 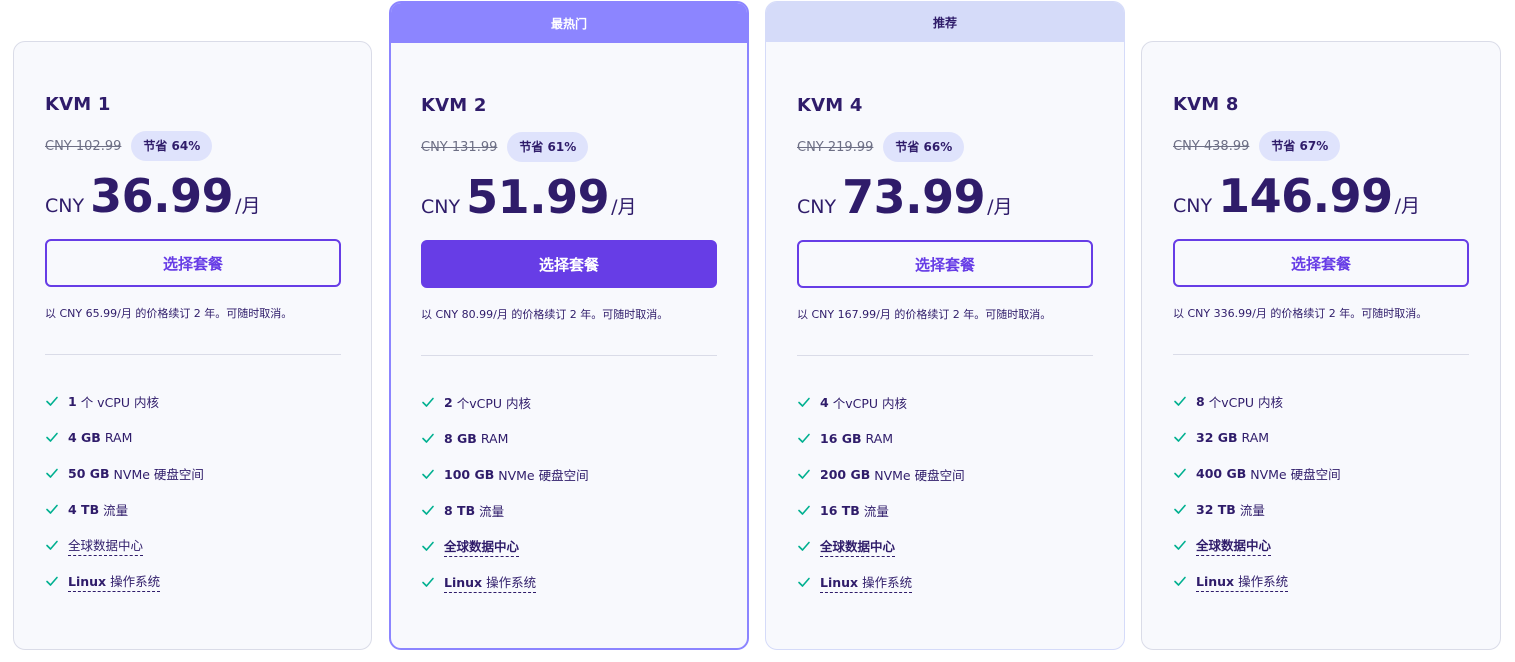 What do you see at coordinates (1321, 401) in the screenshot?
I see `feature-item-vcpu: 8 个vCPU 内核` at bounding box center [1321, 401].